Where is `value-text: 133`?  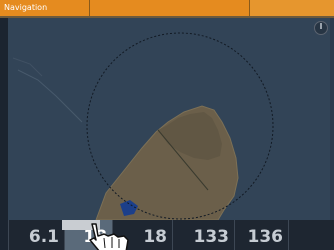
value-text: 133 is located at coordinates (211, 237).